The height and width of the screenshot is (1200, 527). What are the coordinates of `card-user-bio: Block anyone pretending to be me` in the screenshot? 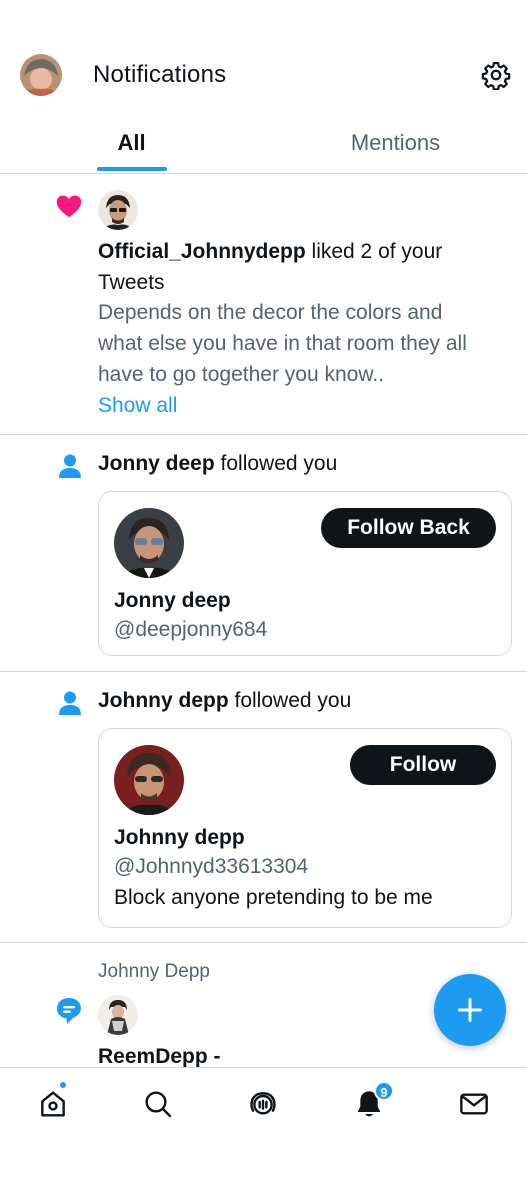 It's located at (273, 897).